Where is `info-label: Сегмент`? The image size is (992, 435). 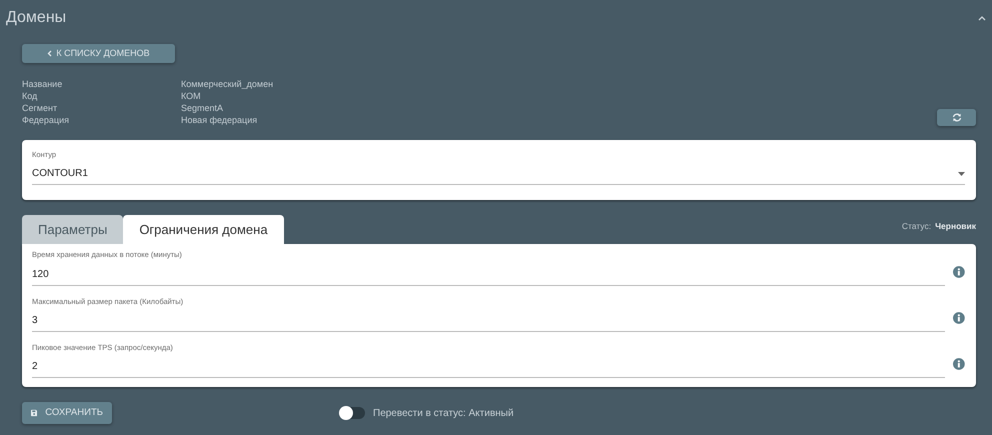 info-label: Сегмент is located at coordinates (40, 108).